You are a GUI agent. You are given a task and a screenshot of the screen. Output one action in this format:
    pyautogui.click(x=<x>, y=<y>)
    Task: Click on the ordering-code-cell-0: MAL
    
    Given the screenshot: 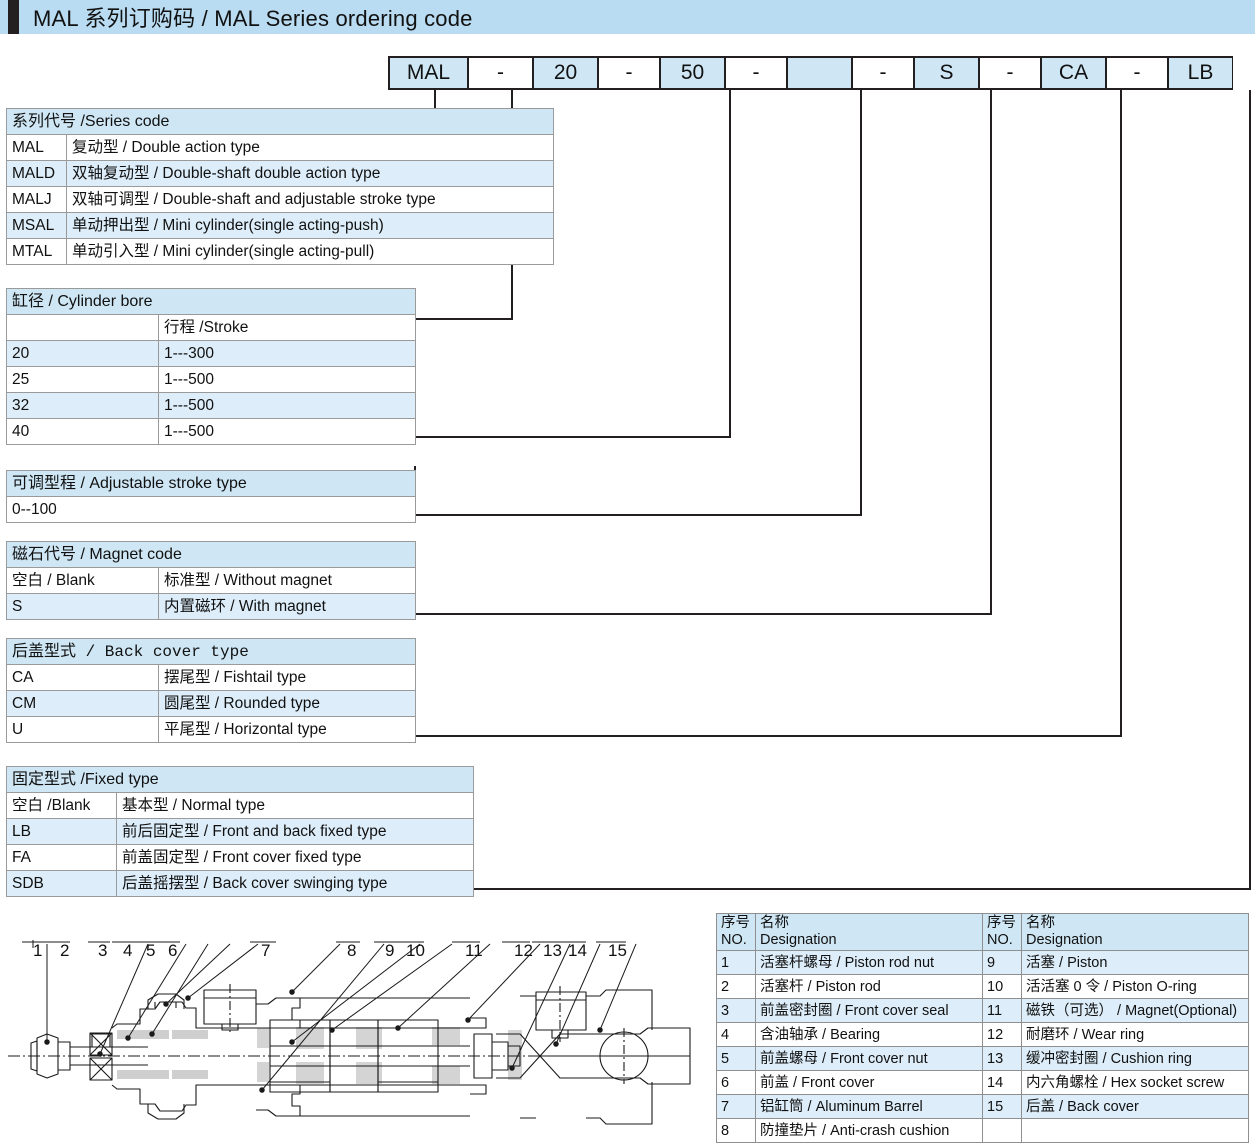 What is the action you would take?
    pyautogui.click(x=428, y=73)
    